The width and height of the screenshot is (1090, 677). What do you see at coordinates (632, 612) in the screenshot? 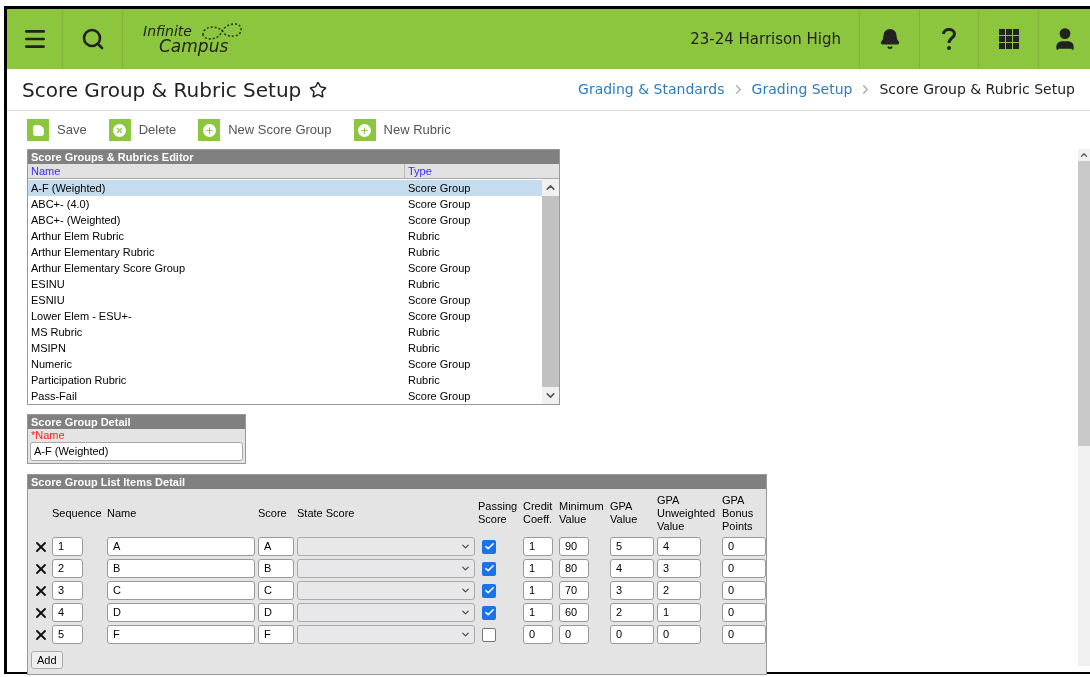
I see `gpa-field: 2` at bounding box center [632, 612].